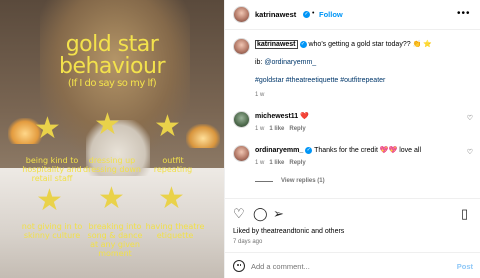 The image size is (480, 278). I want to click on image-caption: not giving in to skinny culture, so click(52, 231).